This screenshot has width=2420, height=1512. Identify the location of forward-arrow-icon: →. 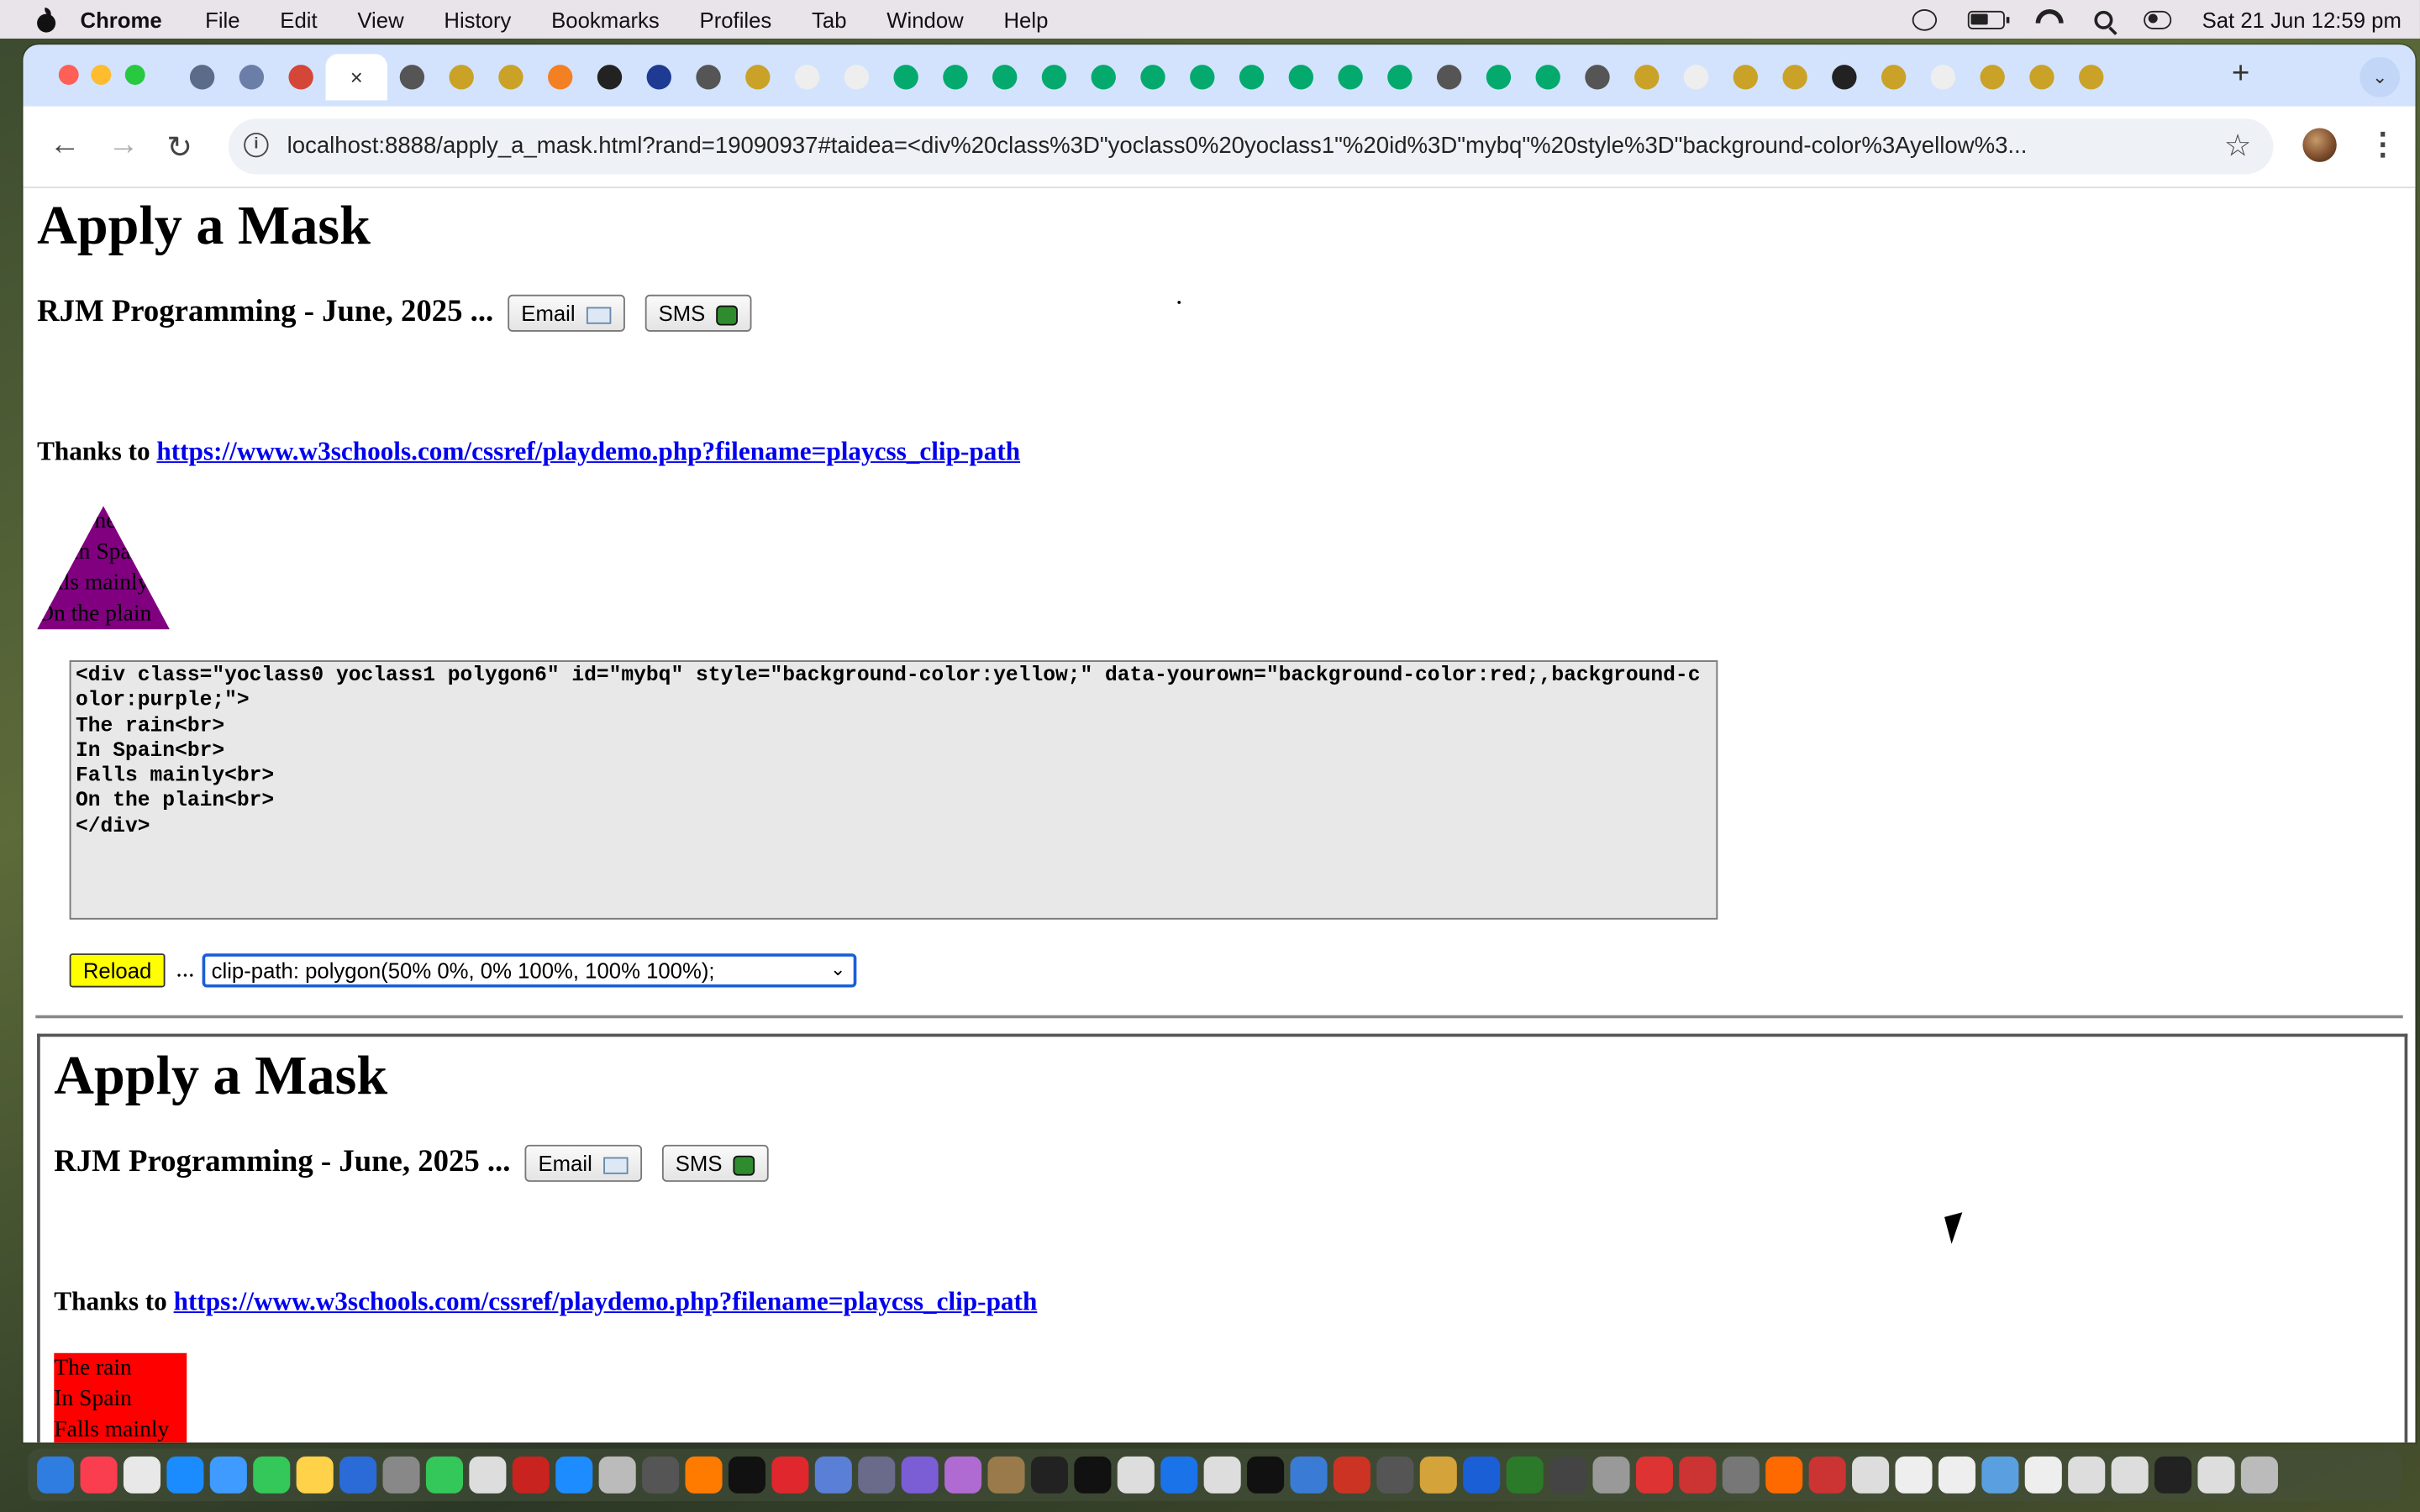
(124, 145).